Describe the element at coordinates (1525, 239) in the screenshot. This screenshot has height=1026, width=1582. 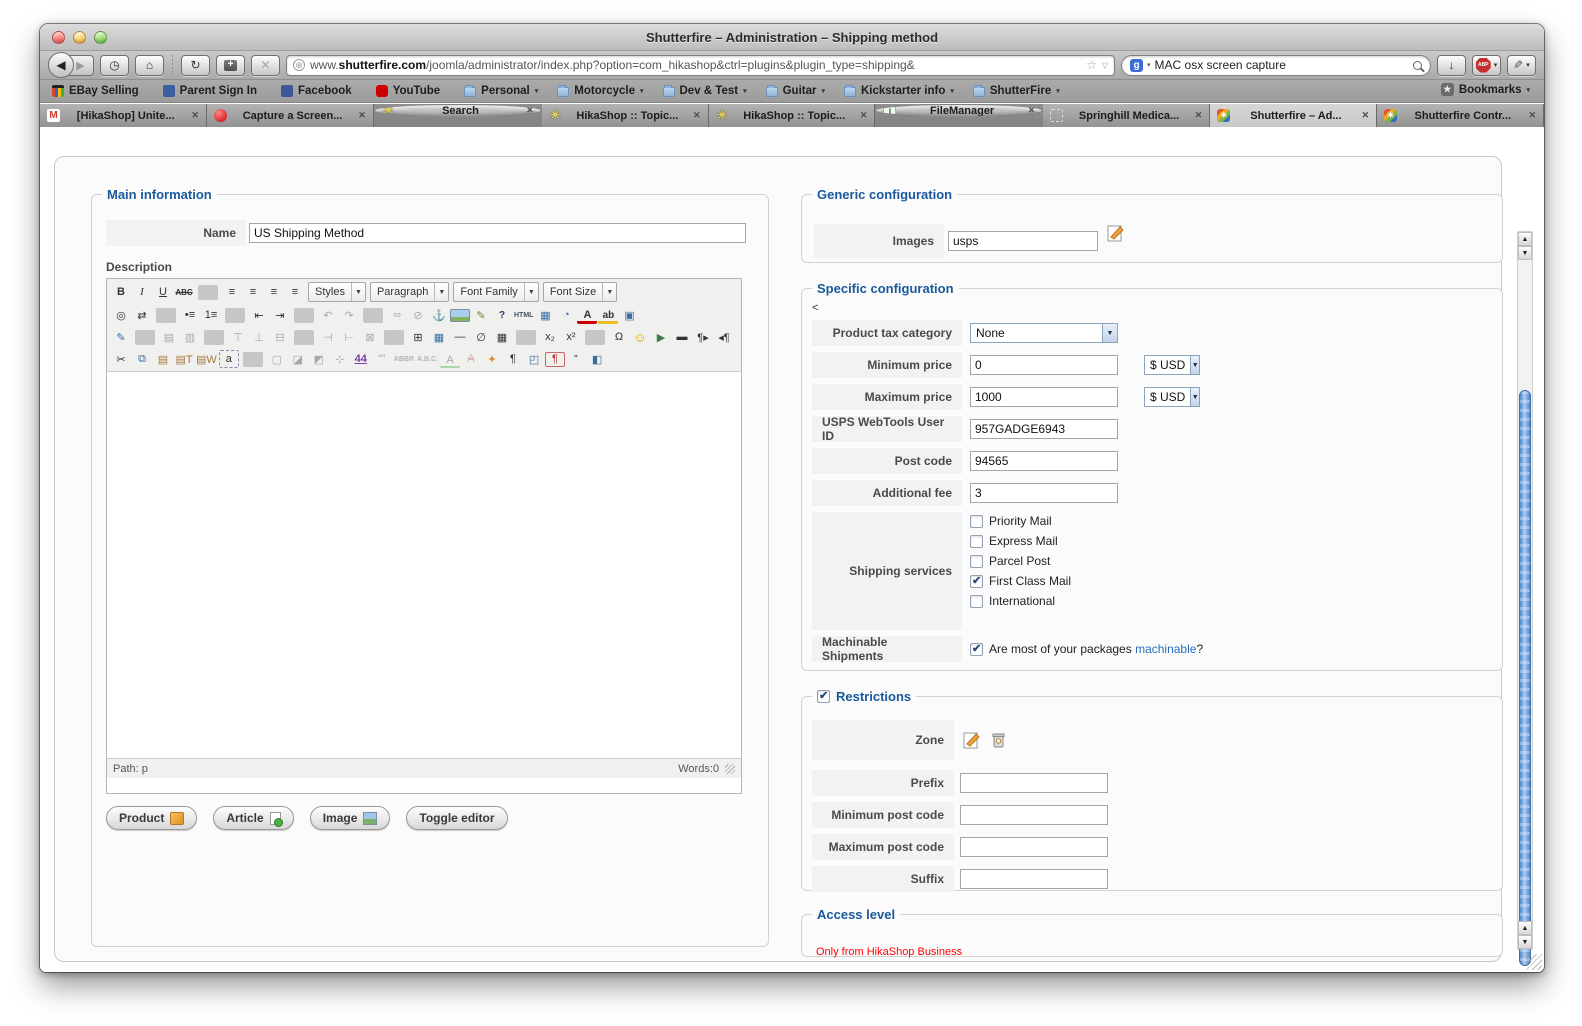
I see `scroll-up-icon: ▲` at that location.